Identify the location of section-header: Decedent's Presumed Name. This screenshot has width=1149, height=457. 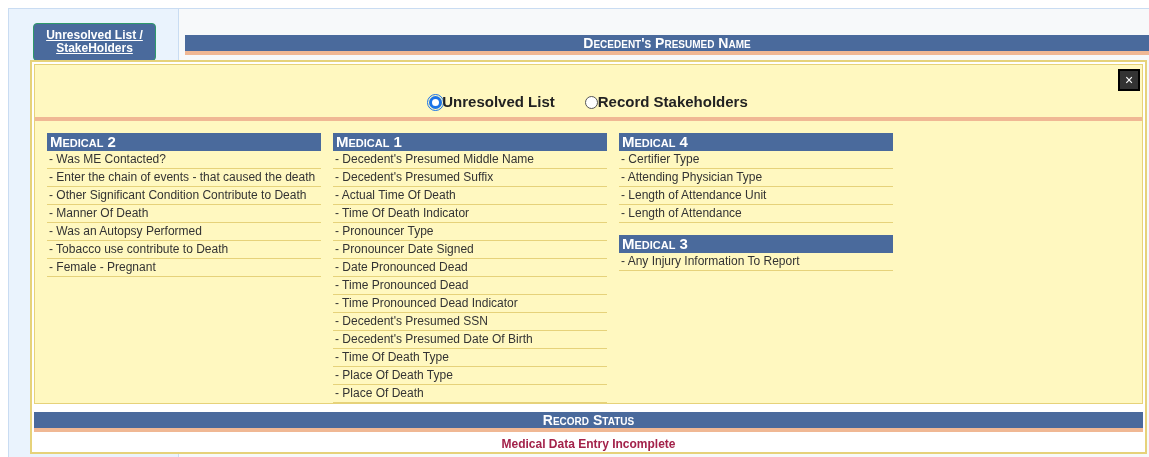
(667, 45).